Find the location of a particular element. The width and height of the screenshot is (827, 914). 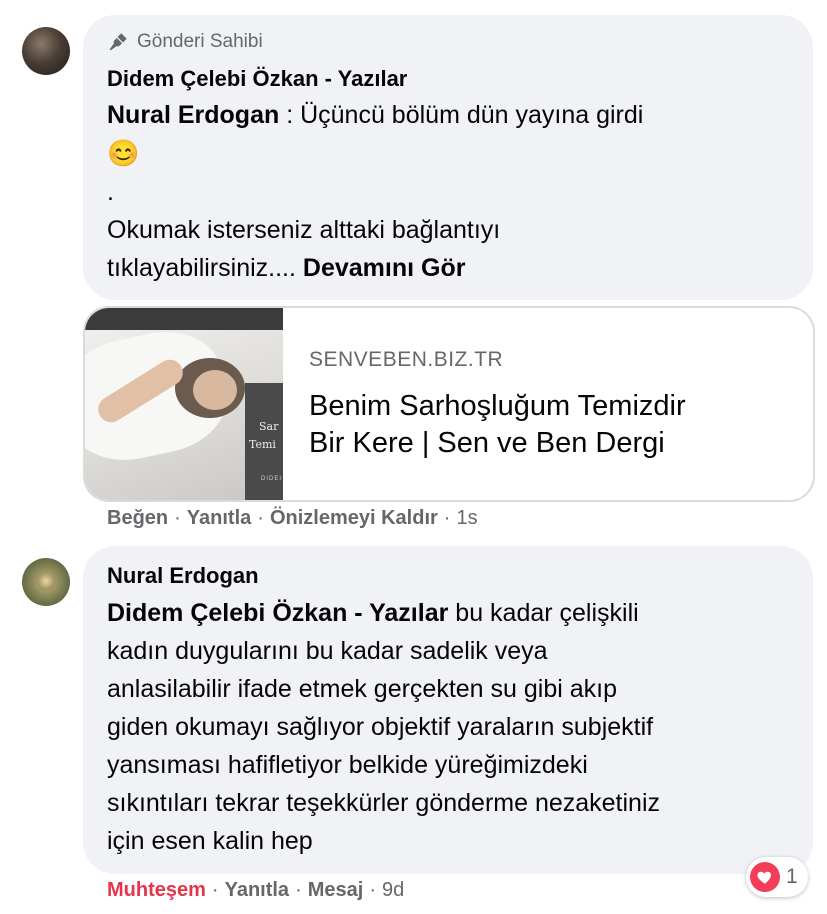

heart-icon is located at coordinates (765, 877).